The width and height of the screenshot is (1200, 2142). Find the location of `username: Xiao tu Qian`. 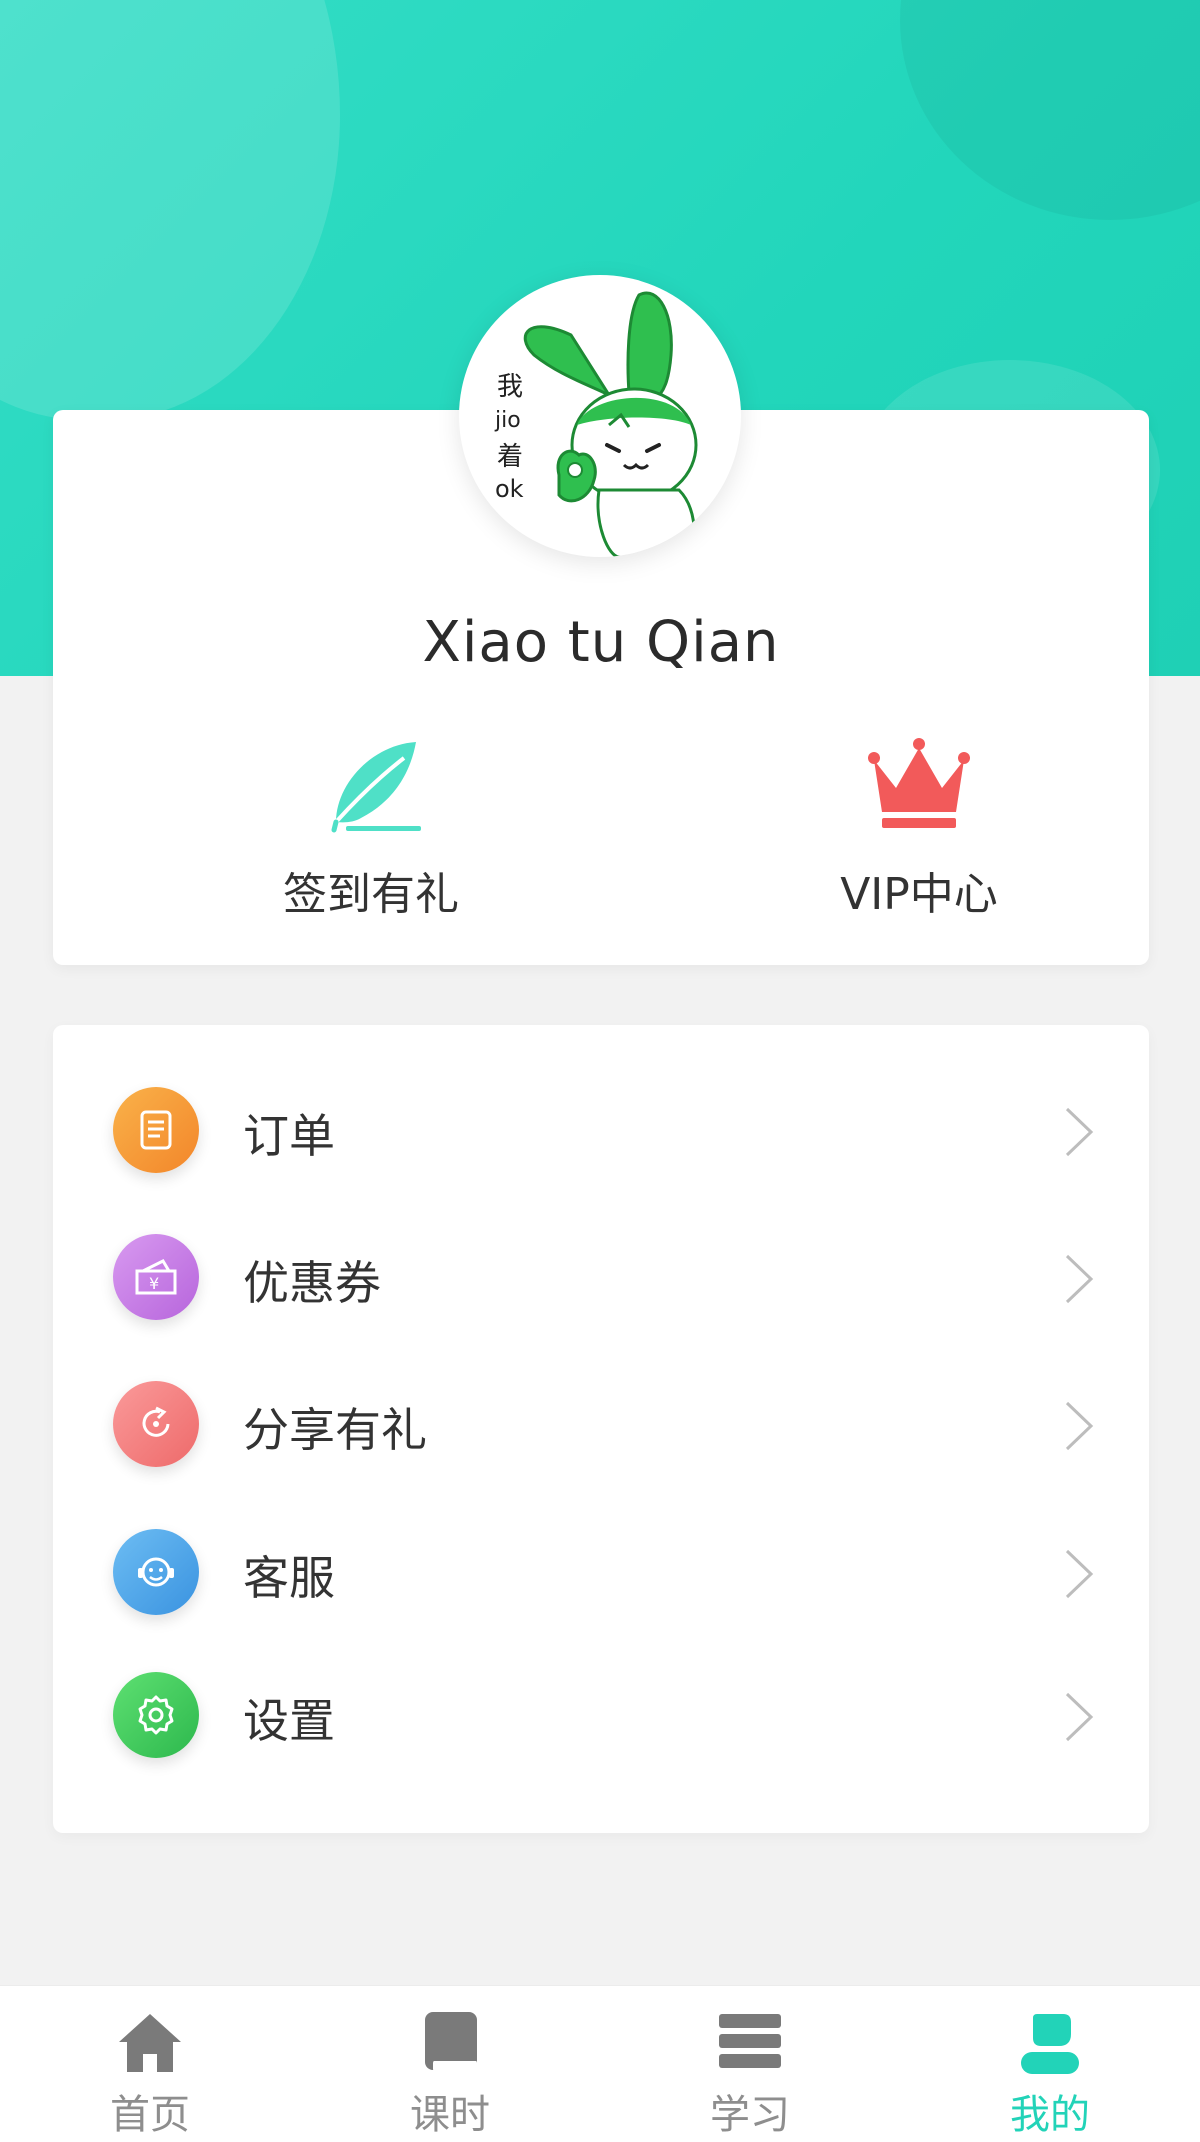

username: Xiao tu Qian is located at coordinates (601, 642).